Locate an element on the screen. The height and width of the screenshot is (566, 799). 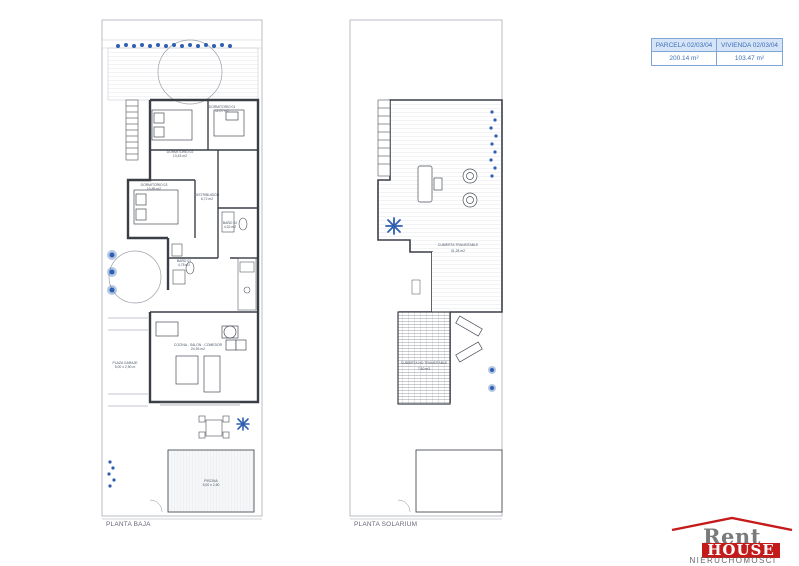
label-bano-01-area: 4,78 m2 is located at coordinates (184, 265).